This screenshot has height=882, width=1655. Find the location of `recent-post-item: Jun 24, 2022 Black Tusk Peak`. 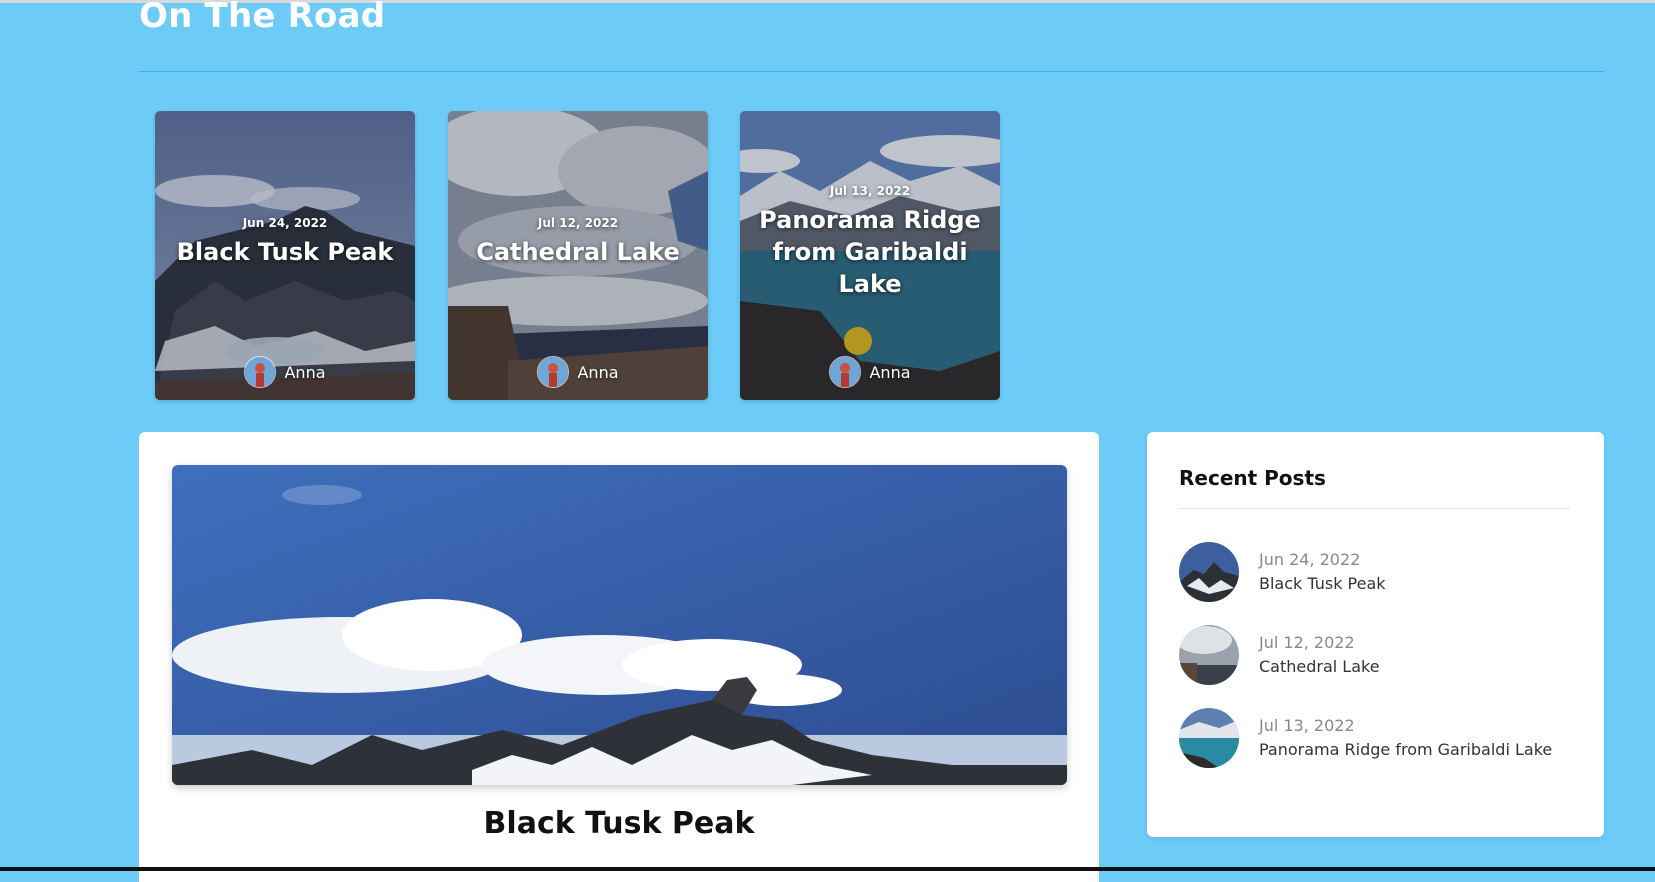

recent-post-item: Jun 24, 2022 Black Tusk Peak is located at coordinates (1379, 572).